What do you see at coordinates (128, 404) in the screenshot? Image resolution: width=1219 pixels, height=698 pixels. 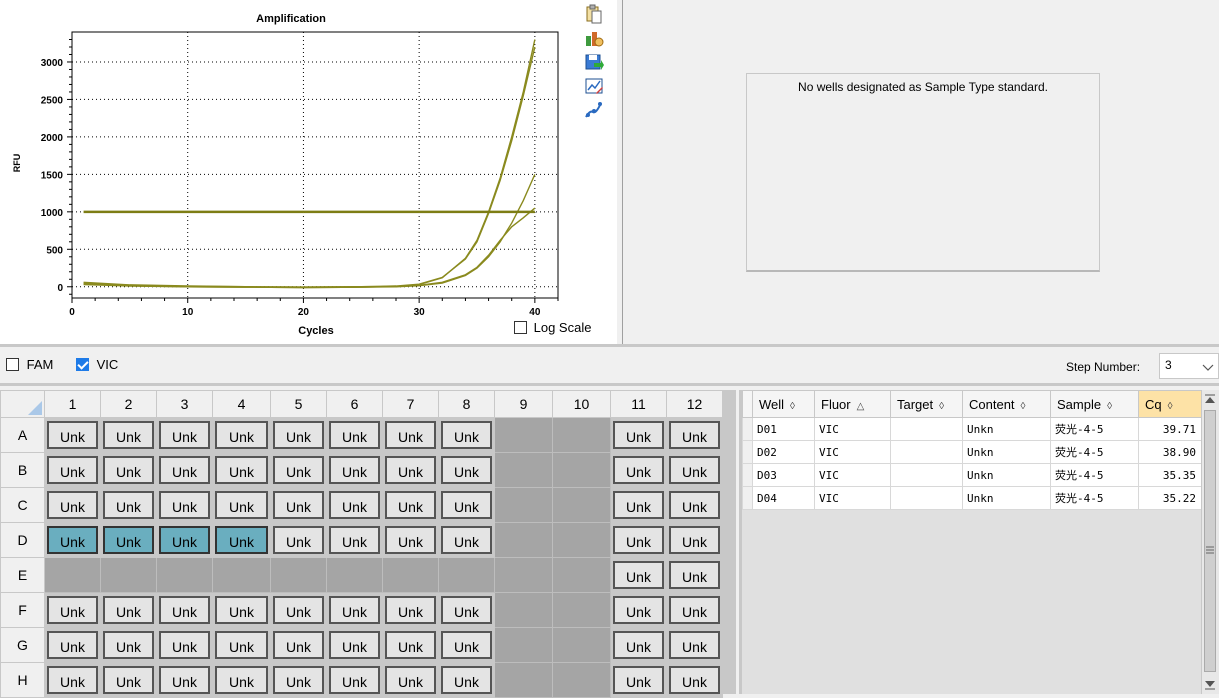 I see `plate-column-header: 2` at bounding box center [128, 404].